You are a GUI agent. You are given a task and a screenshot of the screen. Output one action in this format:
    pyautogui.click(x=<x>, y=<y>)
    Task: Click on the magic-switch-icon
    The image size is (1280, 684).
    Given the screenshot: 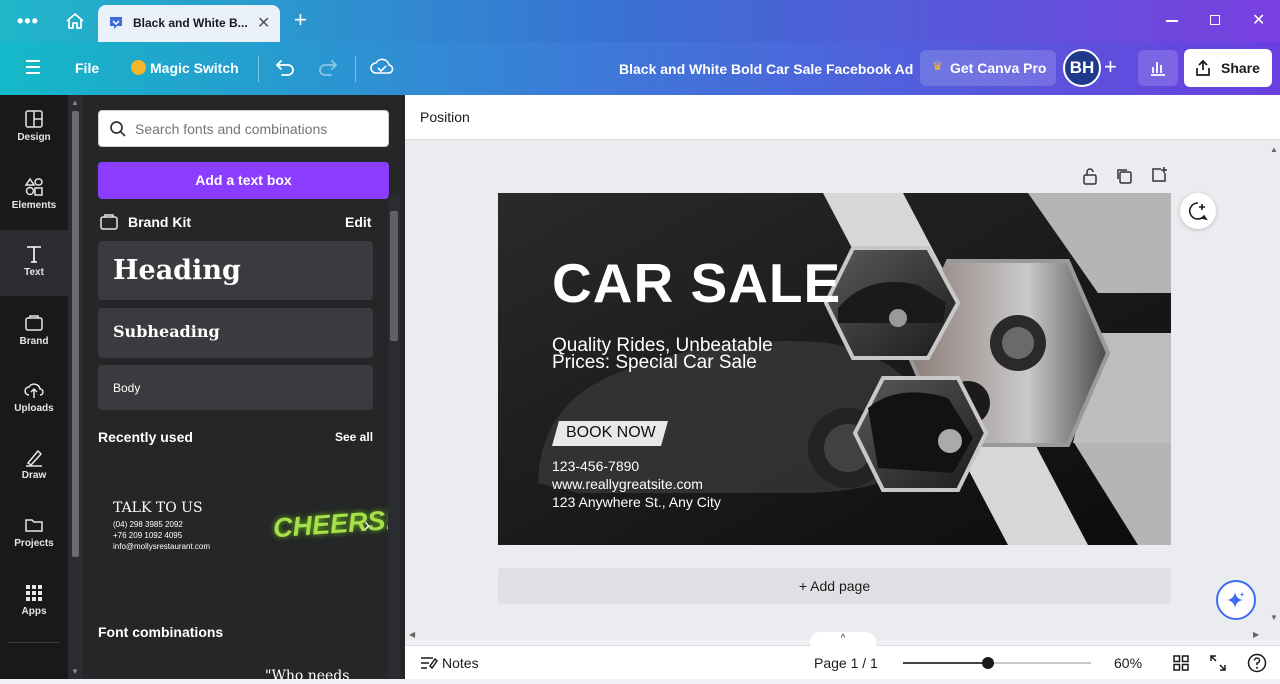 What is the action you would take?
    pyautogui.click(x=138, y=67)
    